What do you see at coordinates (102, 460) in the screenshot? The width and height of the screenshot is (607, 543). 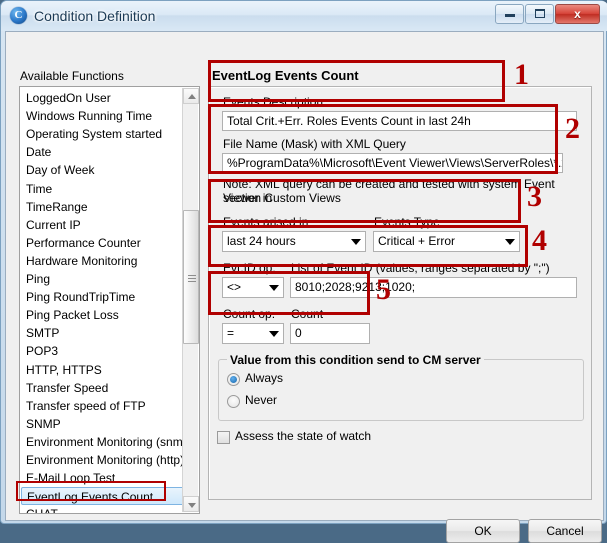 I see `list-item: Environment Monitoring (http)` at bounding box center [102, 460].